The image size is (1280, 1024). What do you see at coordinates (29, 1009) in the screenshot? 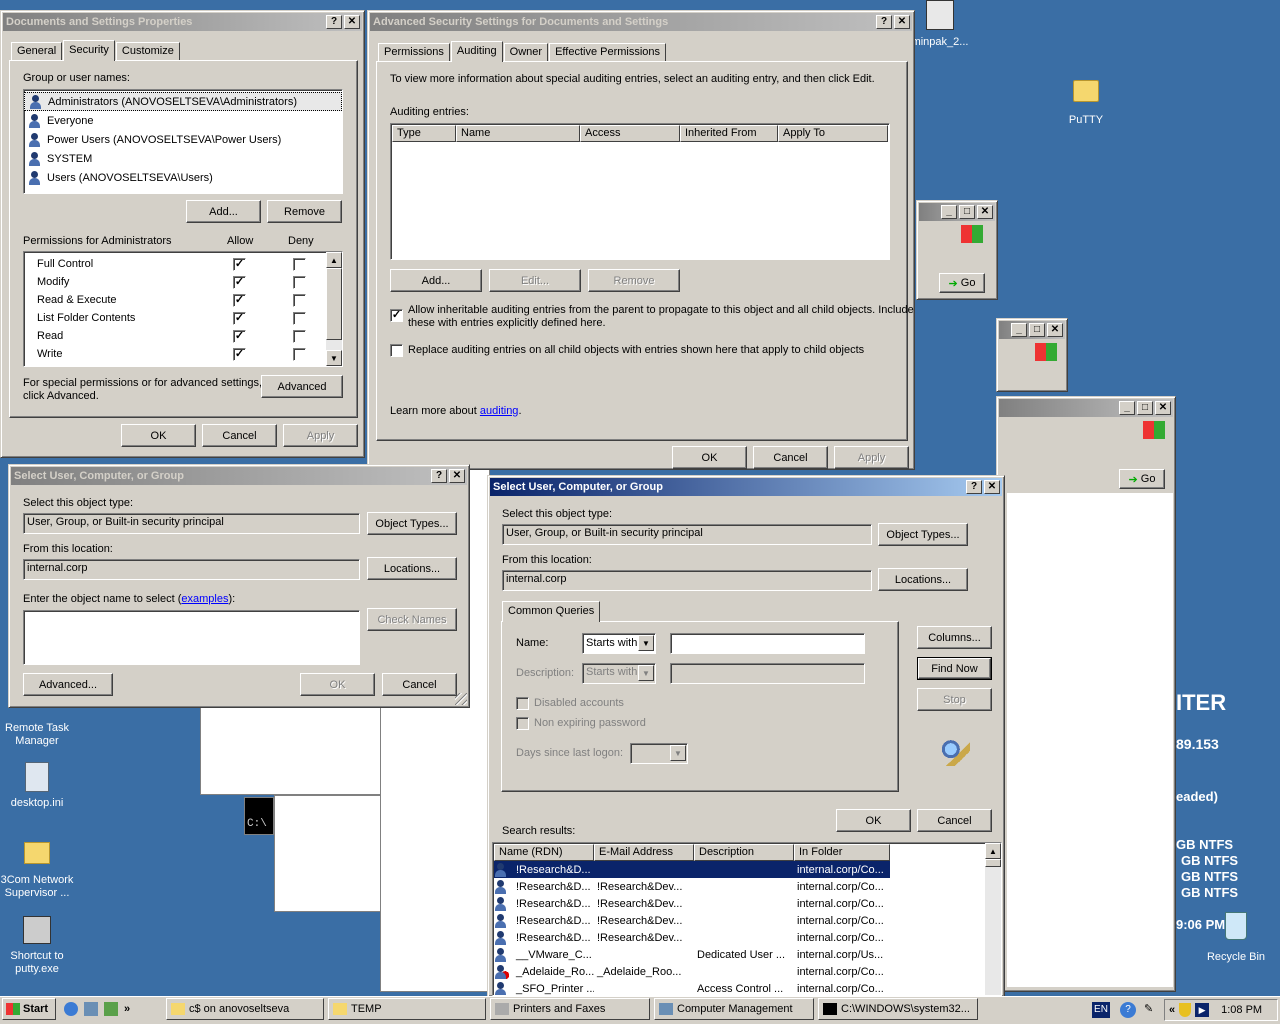
I see `start-button: Start` at bounding box center [29, 1009].